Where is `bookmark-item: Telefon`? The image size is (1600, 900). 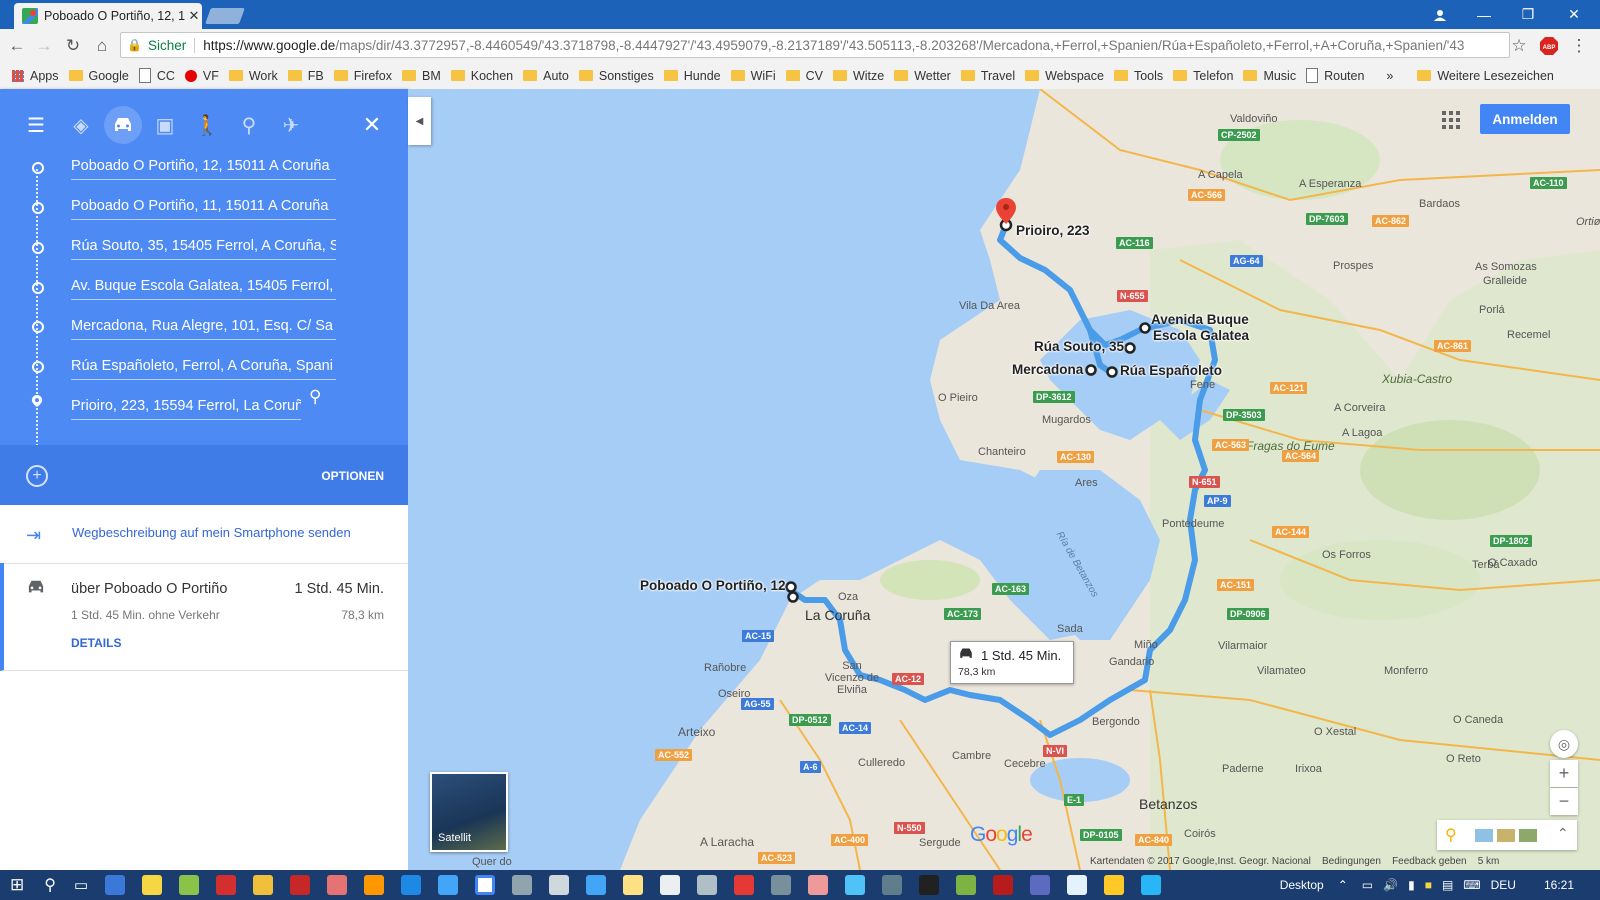
bookmark-item: Telefon is located at coordinates (1203, 76).